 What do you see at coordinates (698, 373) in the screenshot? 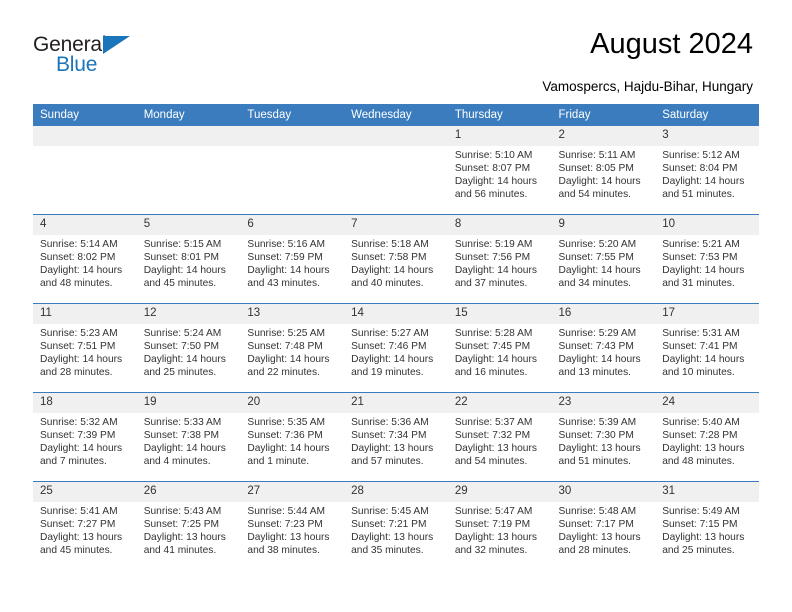
I see `daylight-text-line2: and 10 minutes.` at bounding box center [698, 373].